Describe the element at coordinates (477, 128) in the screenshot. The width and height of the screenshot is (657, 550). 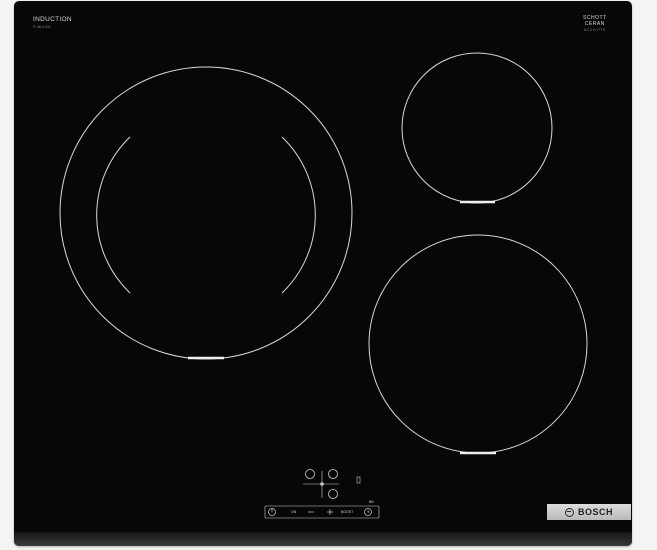
I see `small-zone-ring` at that location.